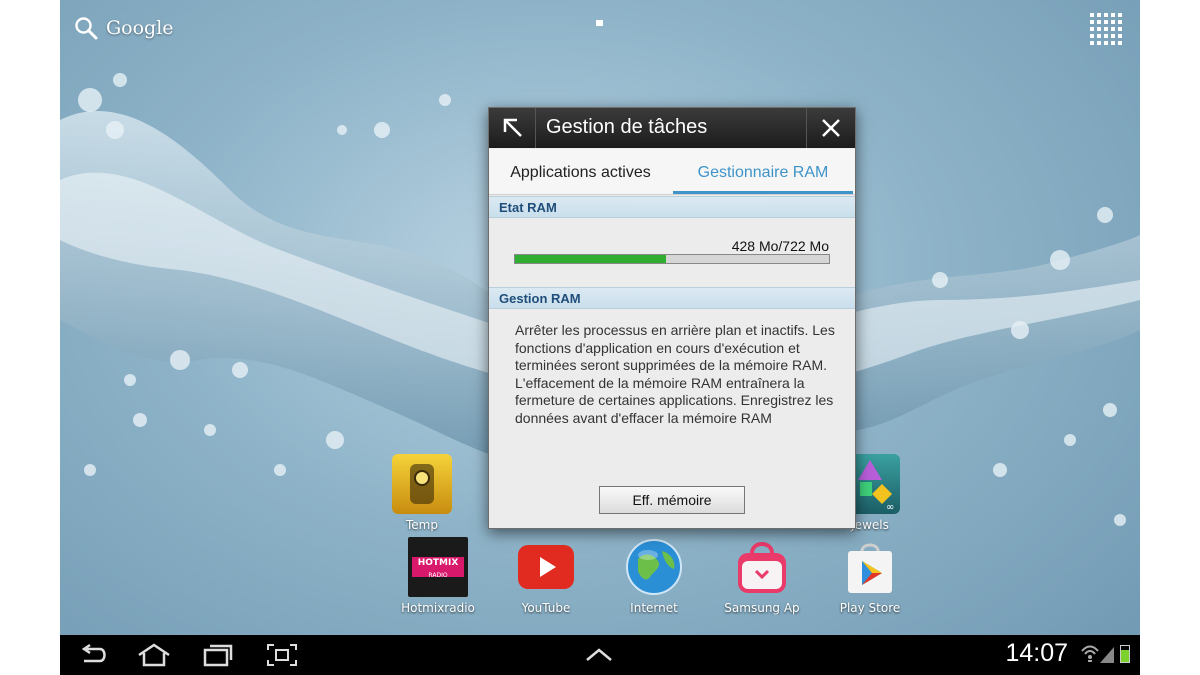  I want to click on temple-run-icon, so click(422, 484).